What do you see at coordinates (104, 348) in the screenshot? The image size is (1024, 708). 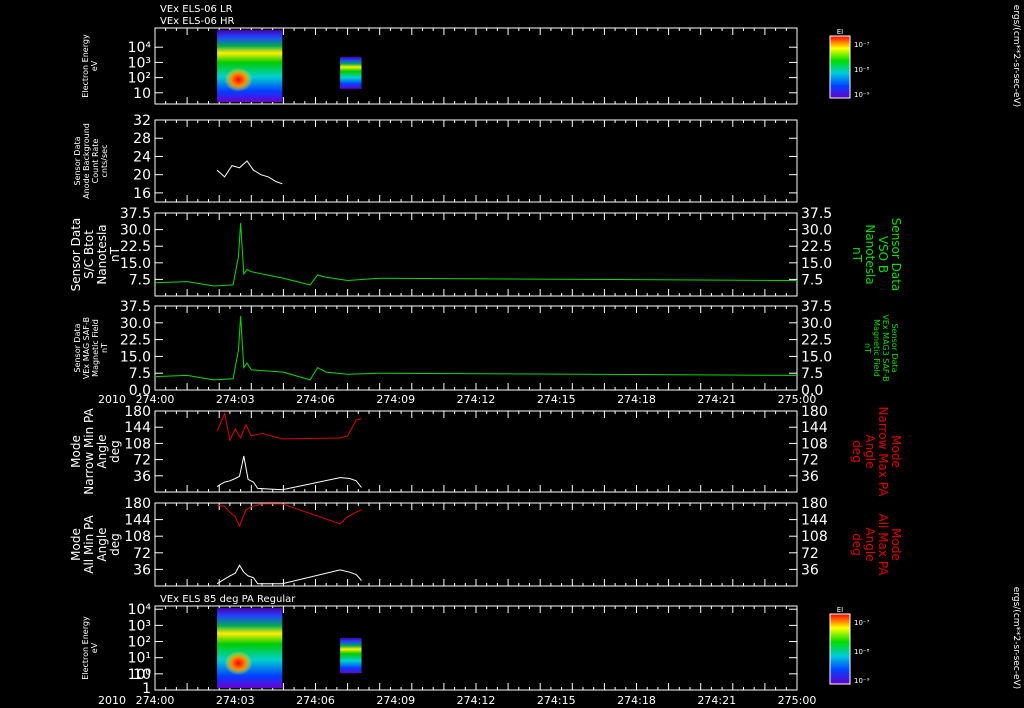 I see `y-axis-label: nT` at bounding box center [104, 348].